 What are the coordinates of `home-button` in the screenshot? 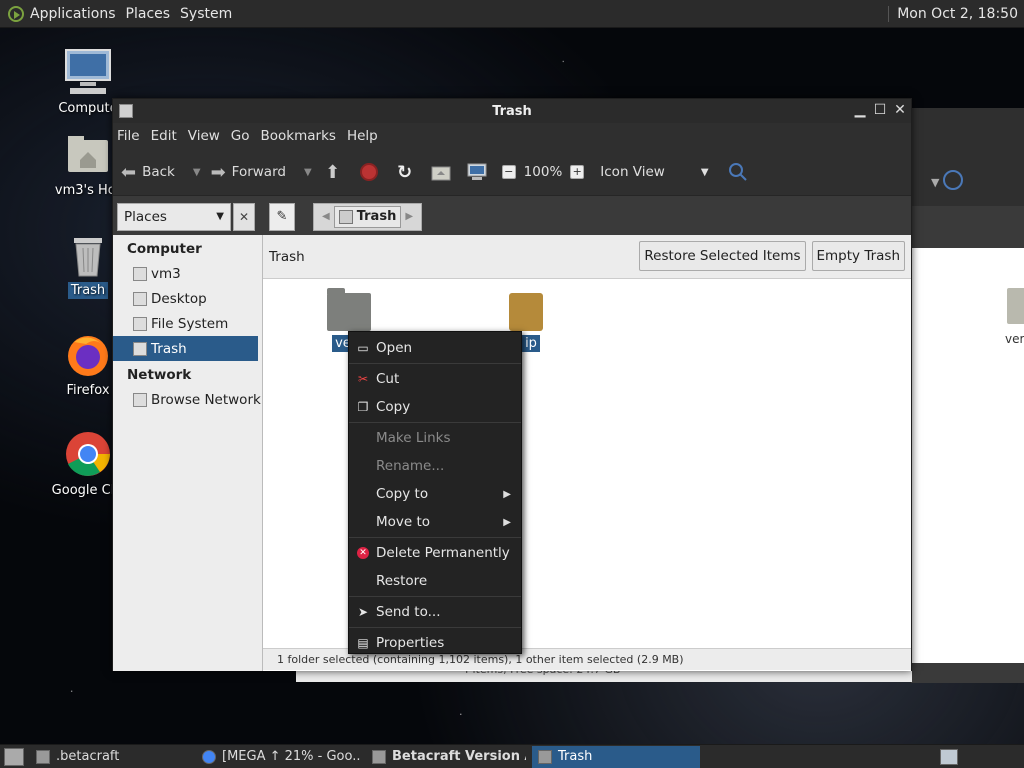 It's located at (441, 172).